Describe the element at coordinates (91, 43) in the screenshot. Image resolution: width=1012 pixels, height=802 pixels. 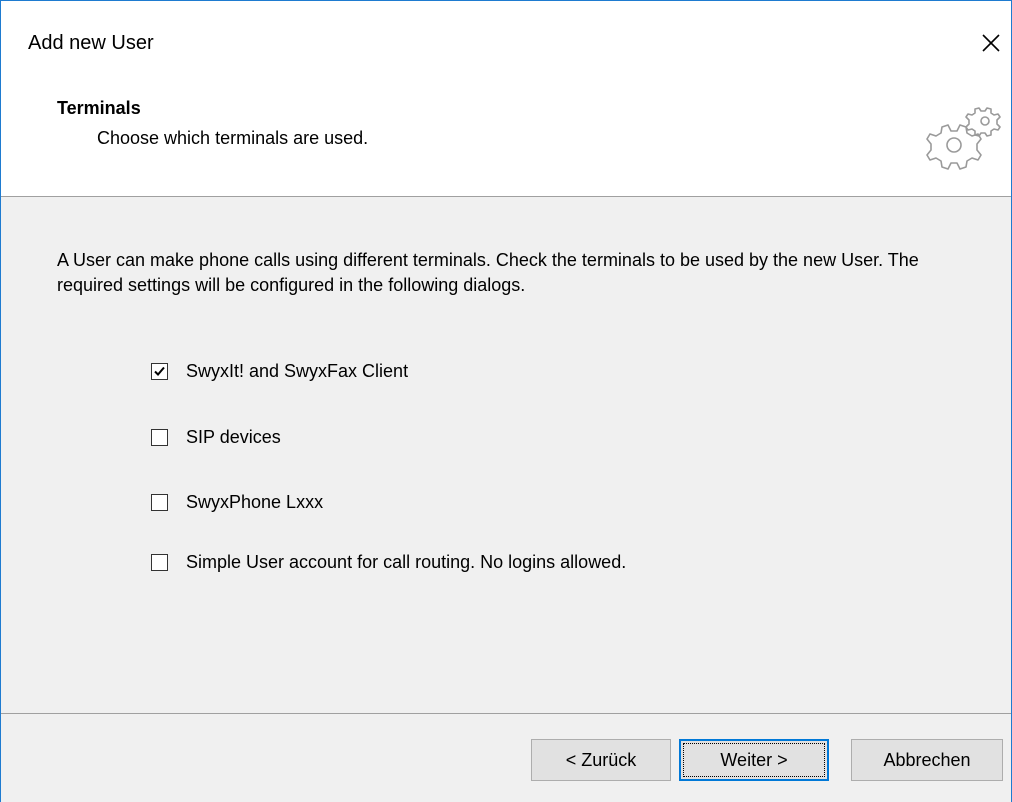
I see `window-title: Add new User` at that location.